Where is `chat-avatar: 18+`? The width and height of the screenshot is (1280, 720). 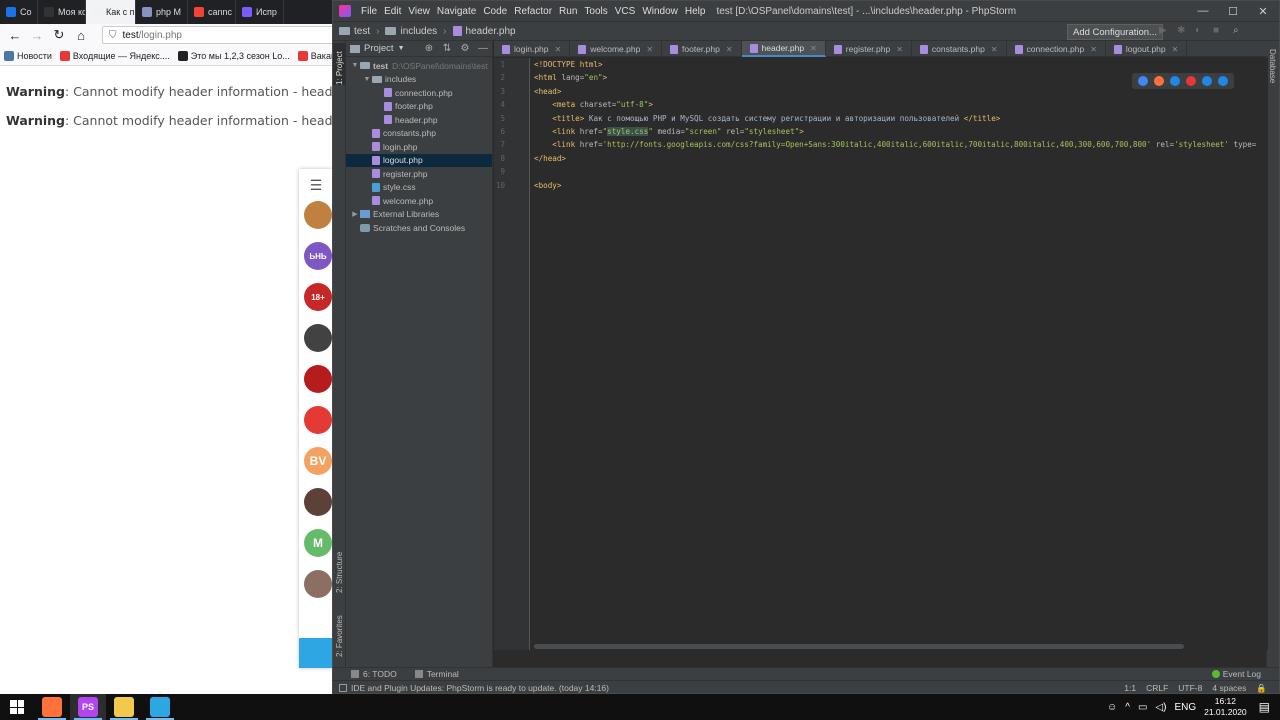 chat-avatar: 18+ is located at coordinates (318, 297).